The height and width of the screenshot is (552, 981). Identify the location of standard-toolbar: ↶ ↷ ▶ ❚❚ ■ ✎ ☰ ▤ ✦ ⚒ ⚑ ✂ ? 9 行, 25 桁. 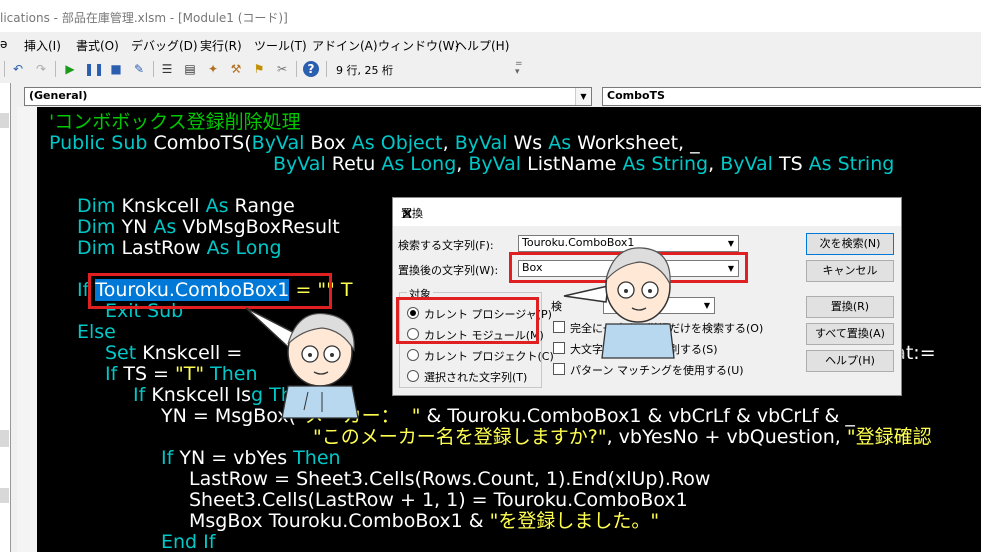
(265, 70).